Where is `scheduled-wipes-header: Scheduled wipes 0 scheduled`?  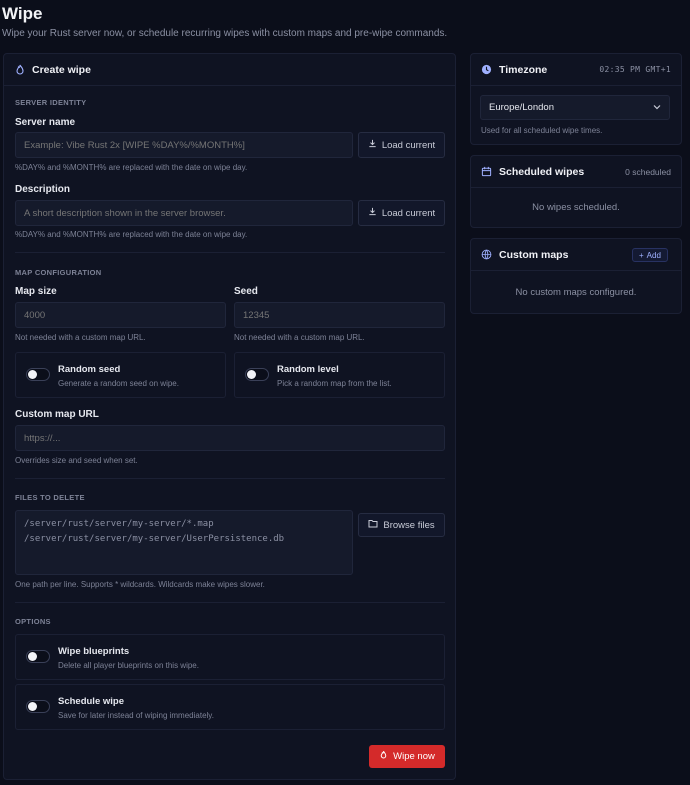
scheduled-wipes-header: Scheduled wipes 0 scheduled is located at coordinates (576, 172).